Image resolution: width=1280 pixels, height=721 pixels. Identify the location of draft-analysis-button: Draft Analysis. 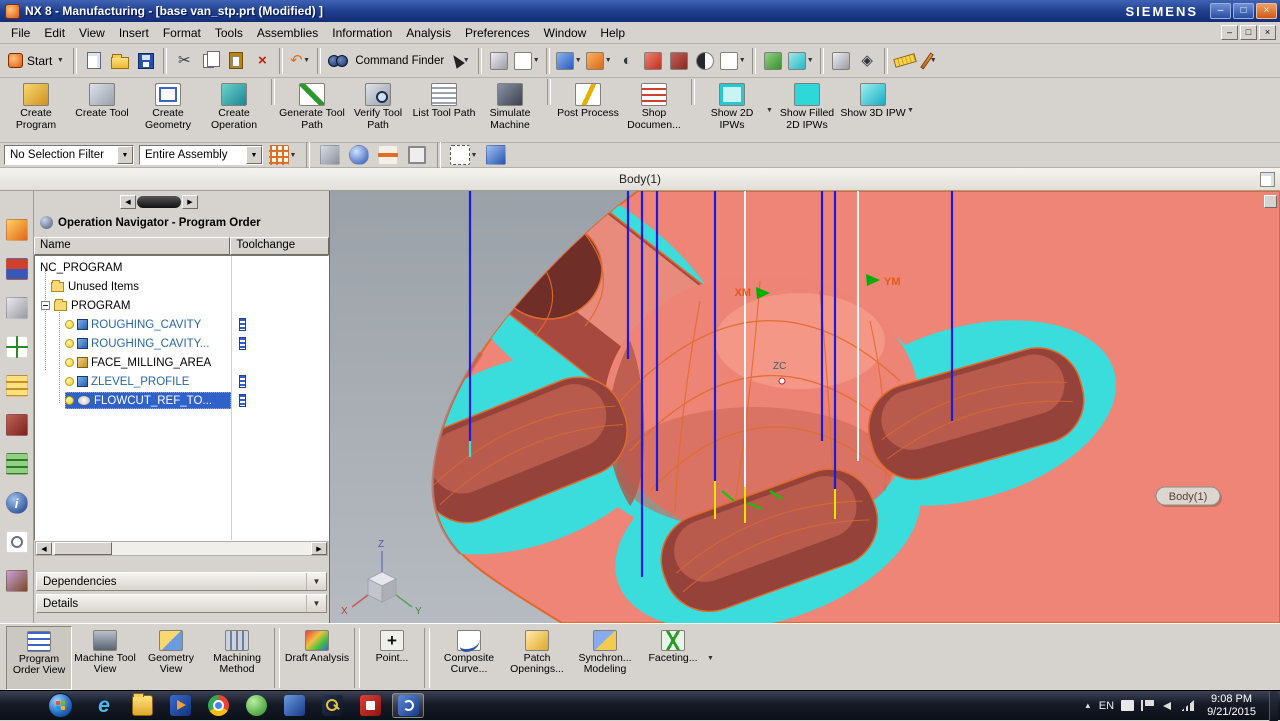
(317, 658).